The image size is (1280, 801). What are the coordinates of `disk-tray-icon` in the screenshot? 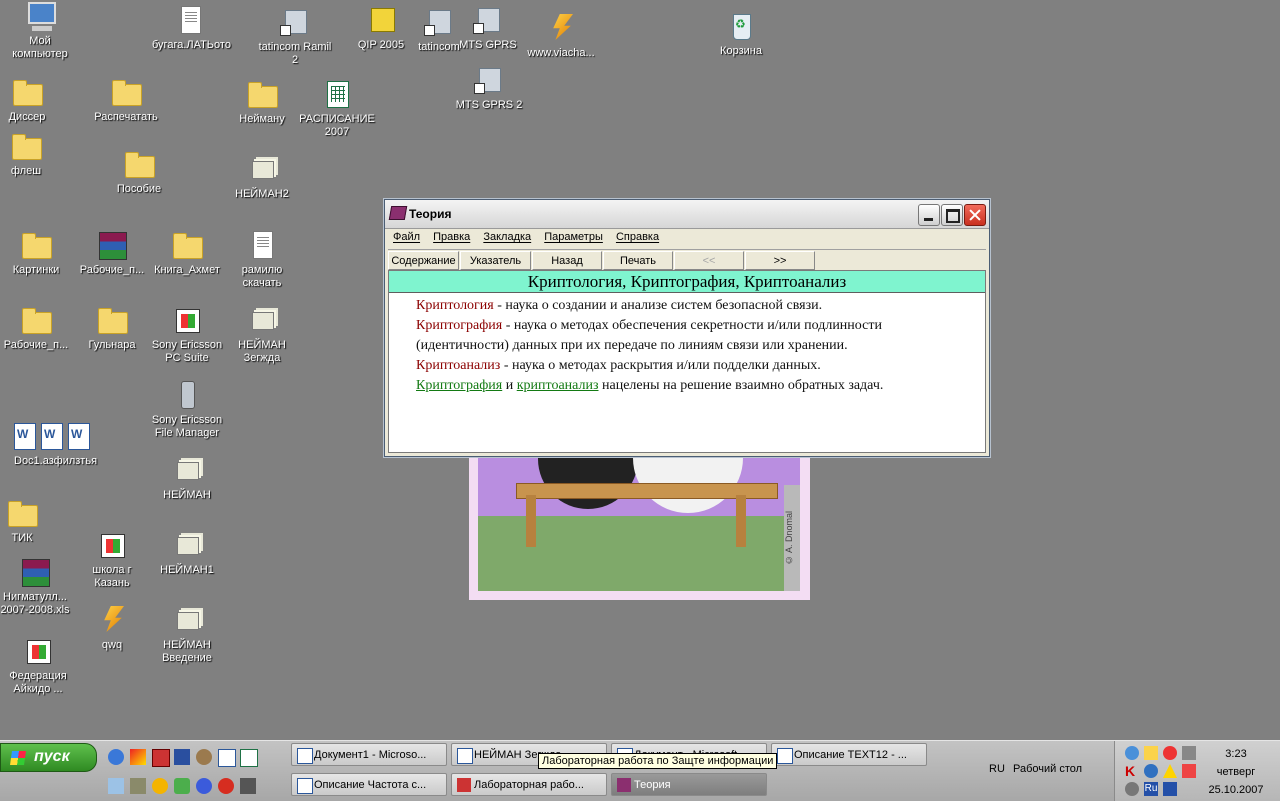 It's located at (1132, 789).